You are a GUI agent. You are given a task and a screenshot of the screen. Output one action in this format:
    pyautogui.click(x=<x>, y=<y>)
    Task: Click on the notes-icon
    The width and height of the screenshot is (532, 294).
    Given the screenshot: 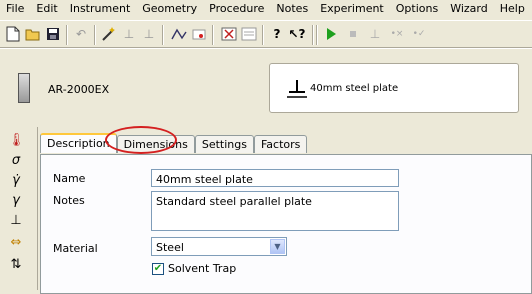 What is the action you would take?
    pyautogui.click(x=249, y=34)
    